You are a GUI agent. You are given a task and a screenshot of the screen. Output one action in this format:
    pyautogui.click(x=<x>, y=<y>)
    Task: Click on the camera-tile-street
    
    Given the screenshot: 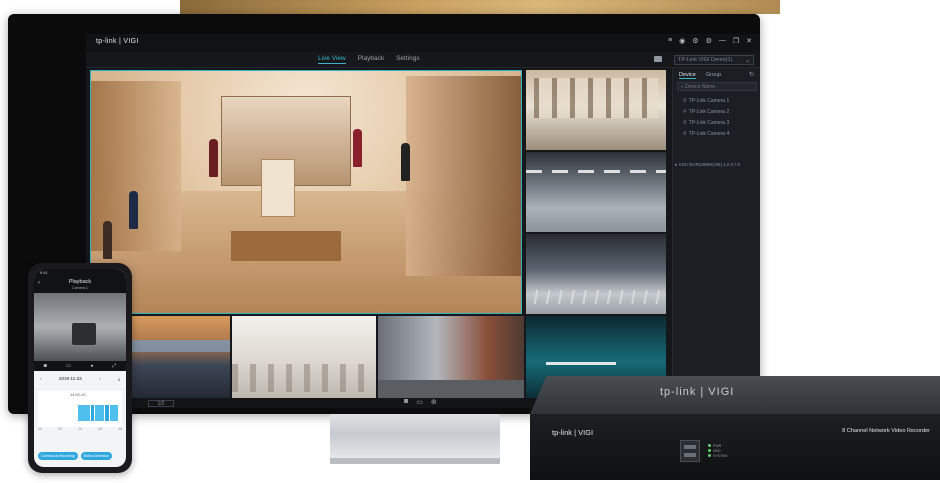 What is the action you would take?
    pyautogui.click(x=451, y=357)
    